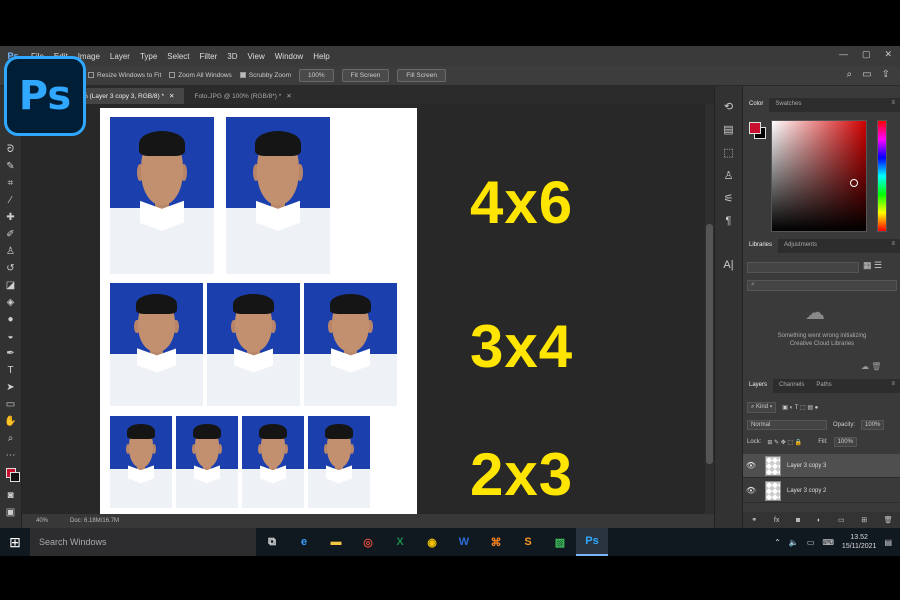  What do you see at coordinates (758, 386) in the screenshot?
I see `tab-layers: Layers` at bounding box center [758, 386].